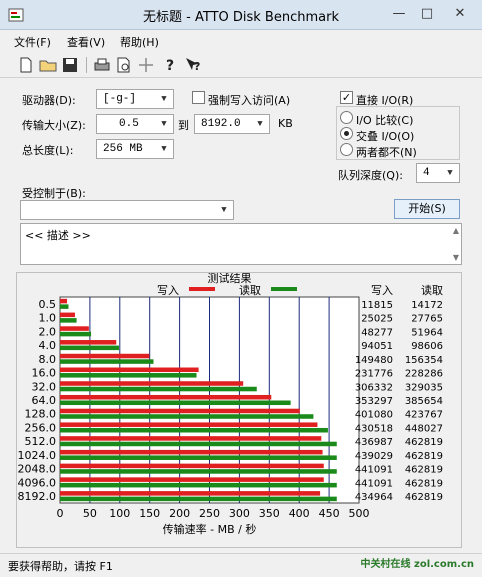 The width and height of the screenshot is (482, 577). Describe the element at coordinates (221, 124) in the screenshot. I see `transfer-to-value: 8192.0` at that location.